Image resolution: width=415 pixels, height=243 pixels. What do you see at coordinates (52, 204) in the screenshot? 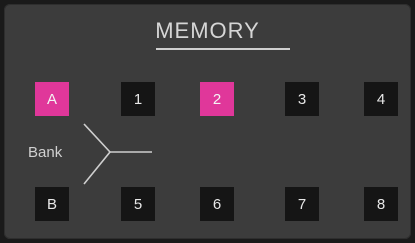
I see `bank-b-button: B` at bounding box center [52, 204].